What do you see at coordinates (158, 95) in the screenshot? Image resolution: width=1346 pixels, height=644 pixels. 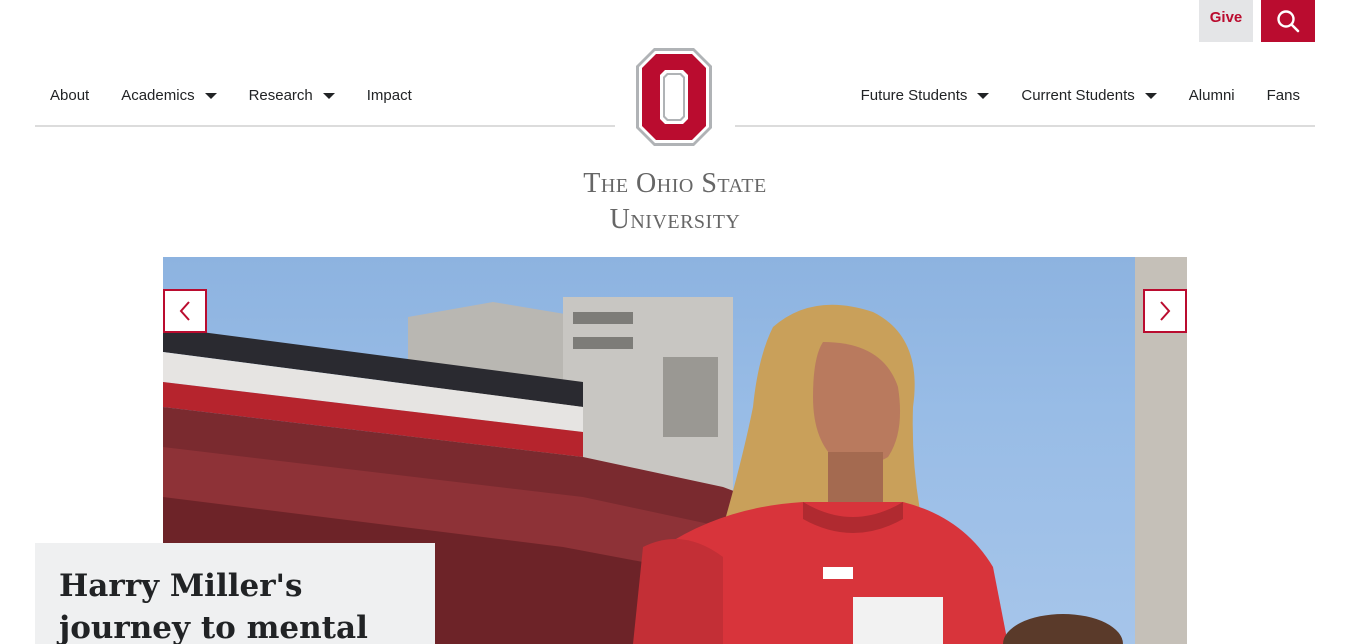 I see `nav-academics-label: Academics` at bounding box center [158, 95].